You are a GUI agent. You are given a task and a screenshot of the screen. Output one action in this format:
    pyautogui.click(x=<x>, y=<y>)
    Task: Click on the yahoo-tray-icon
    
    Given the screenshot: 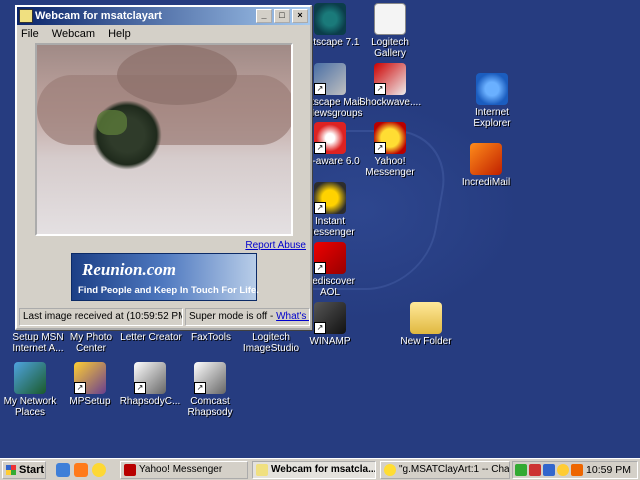 What is the action you would take?
    pyautogui.click(x=563, y=470)
    